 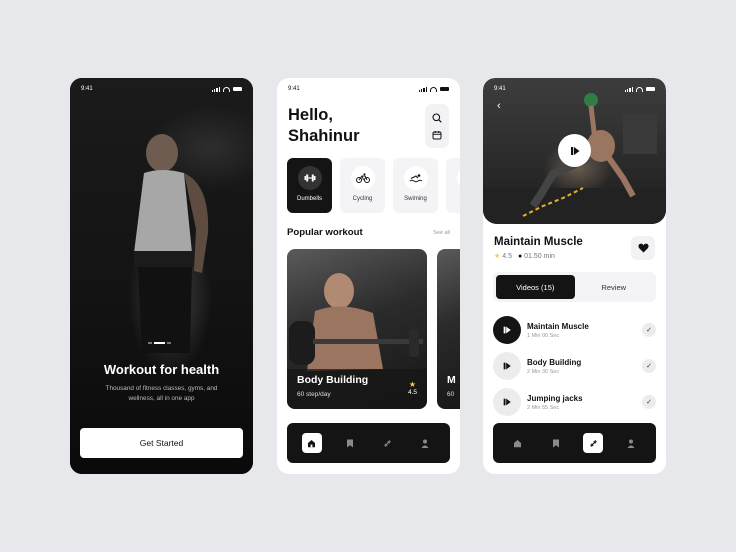 What do you see at coordinates (543, 407) in the screenshot?
I see `video-duration: 2 Min 55 Sec` at bounding box center [543, 407].